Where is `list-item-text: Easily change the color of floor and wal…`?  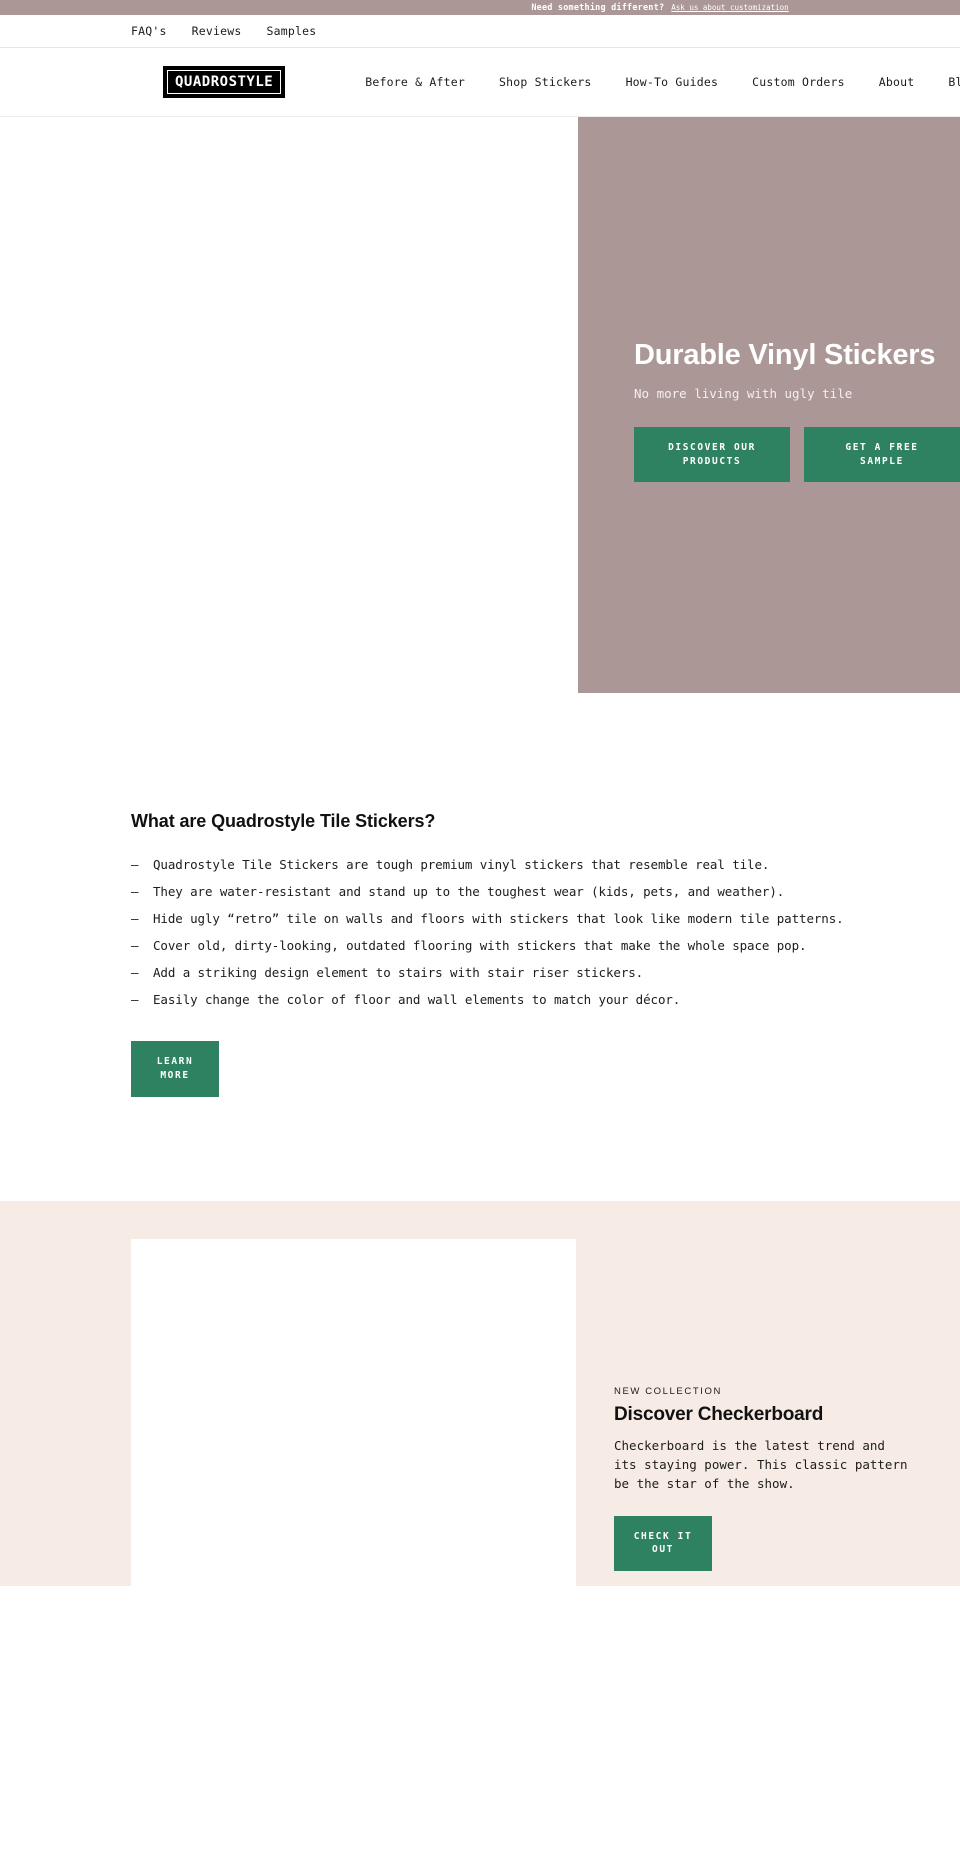 list-item-text: Easily change the color of floor and wal… is located at coordinates (417, 999).